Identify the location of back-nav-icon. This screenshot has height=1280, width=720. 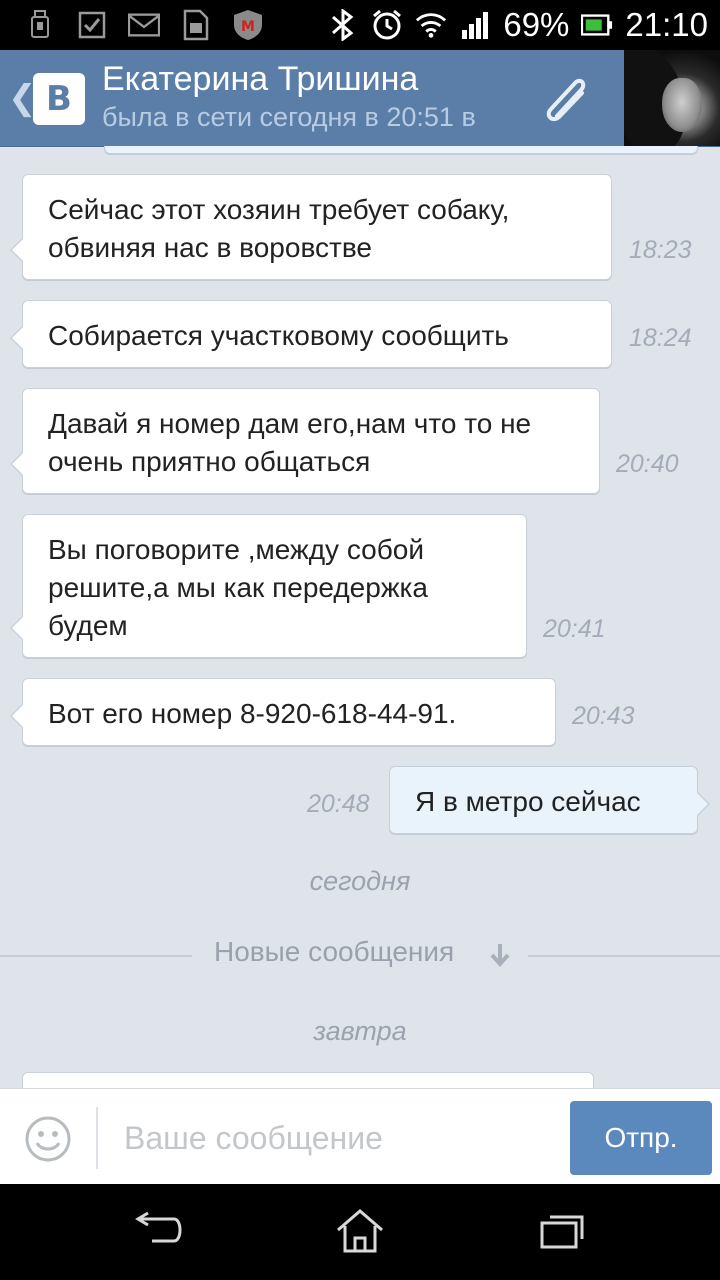
(158, 1231).